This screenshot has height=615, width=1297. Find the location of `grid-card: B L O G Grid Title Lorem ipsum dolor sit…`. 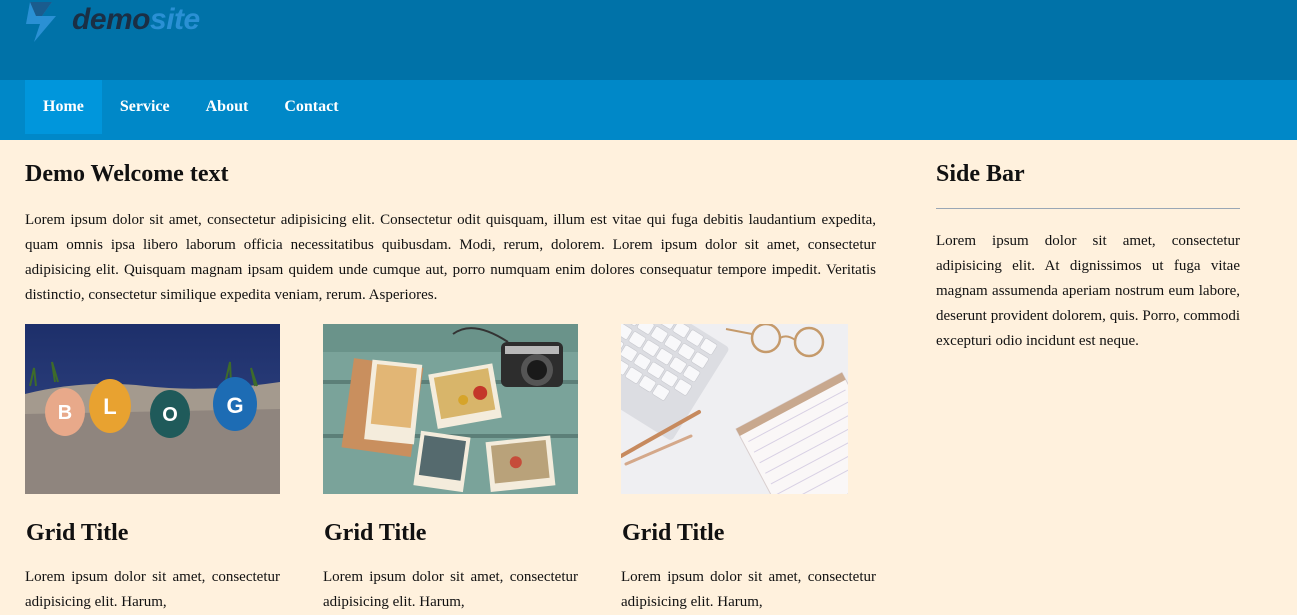

grid-card: B L O G Grid Title Lorem ipsum dolor sit… is located at coordinates (152, 469).